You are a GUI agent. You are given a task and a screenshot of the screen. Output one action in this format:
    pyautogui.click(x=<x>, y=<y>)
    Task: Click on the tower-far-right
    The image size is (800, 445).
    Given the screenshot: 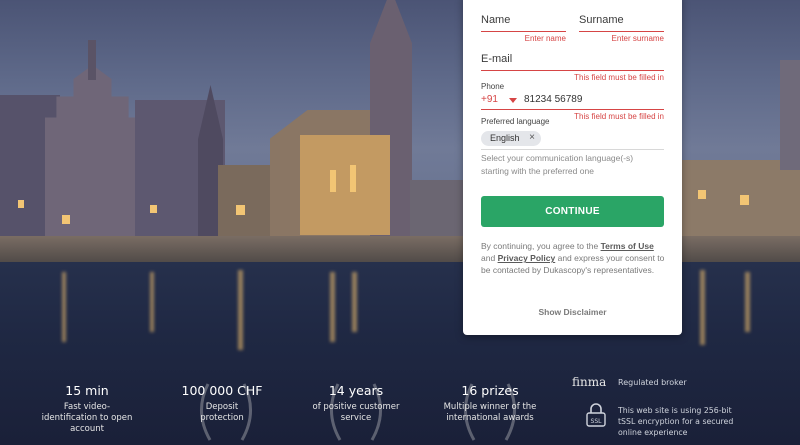 What is the action you would take?
    pyautogui.click(x=790, y=115)
    